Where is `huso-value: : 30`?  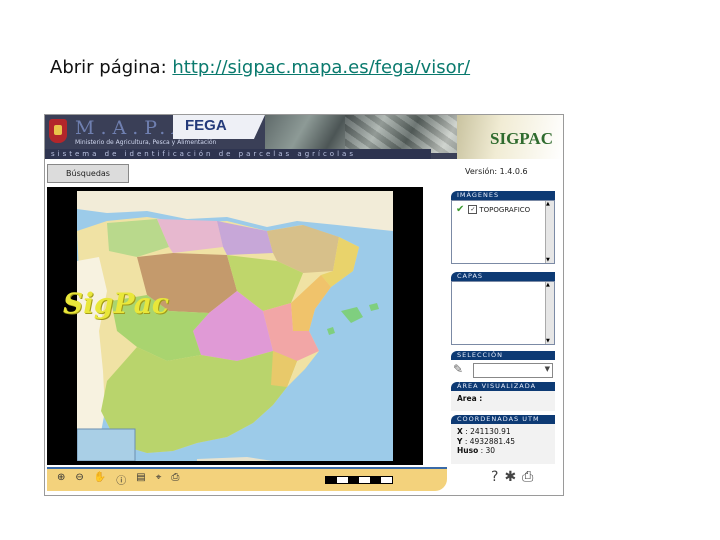 huso-value: : 30 is located at coordinates (488, 450).